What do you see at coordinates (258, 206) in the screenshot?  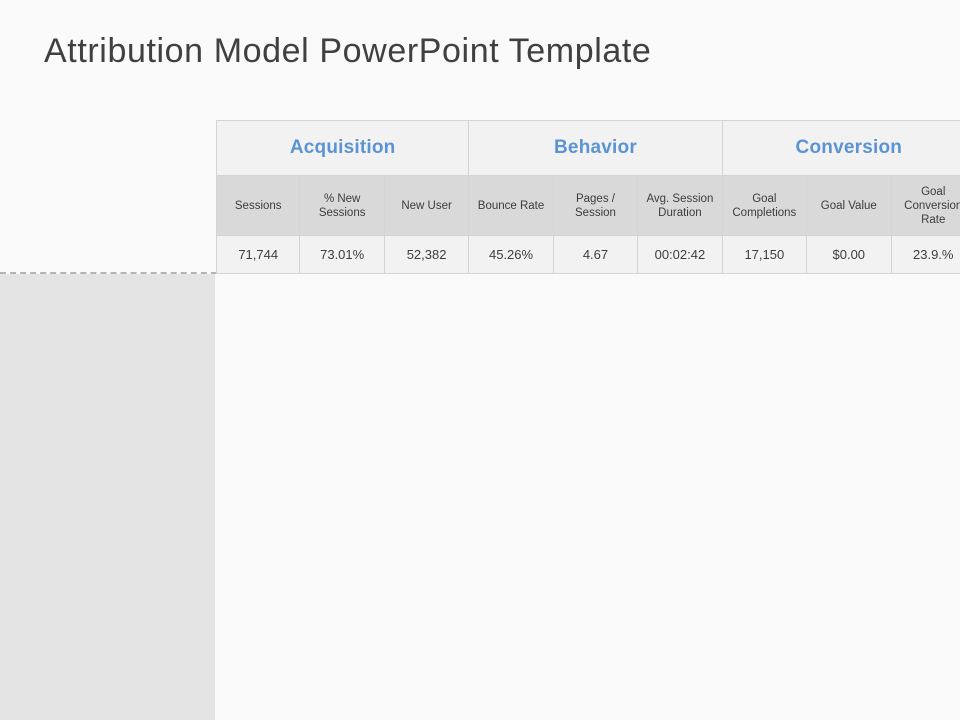 I see `column-header-sessions: Sessions` at bounding box center [258, 206].